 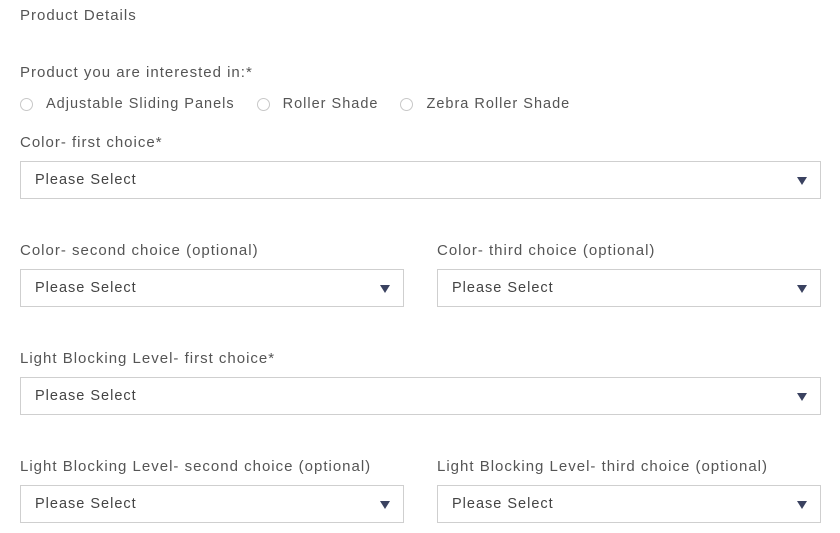 What do you see at coordinates (212, 504) in the screenshot?
I see `light-second-select: Please Select` at bounding box center [212, 504].